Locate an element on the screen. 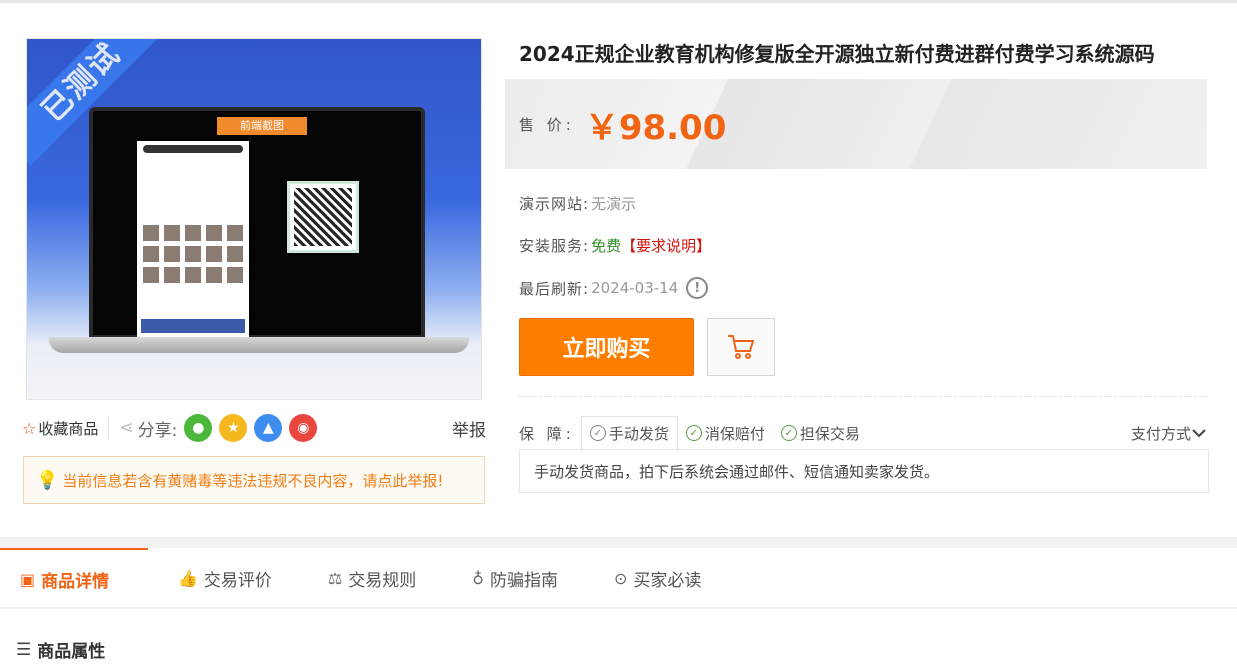  product-actions: ☆ 收藏商品 ⋖ 分享: ● ★ ▲ ◉ 举报 is located at coordinates (254, 428).